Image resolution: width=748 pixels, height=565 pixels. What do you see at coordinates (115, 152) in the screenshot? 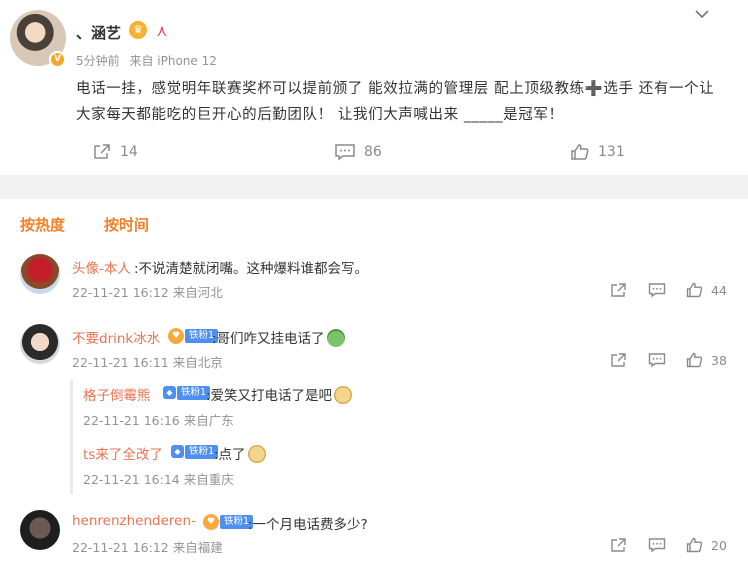
I see `repost-button: 14` at bounding box center [115, 152].